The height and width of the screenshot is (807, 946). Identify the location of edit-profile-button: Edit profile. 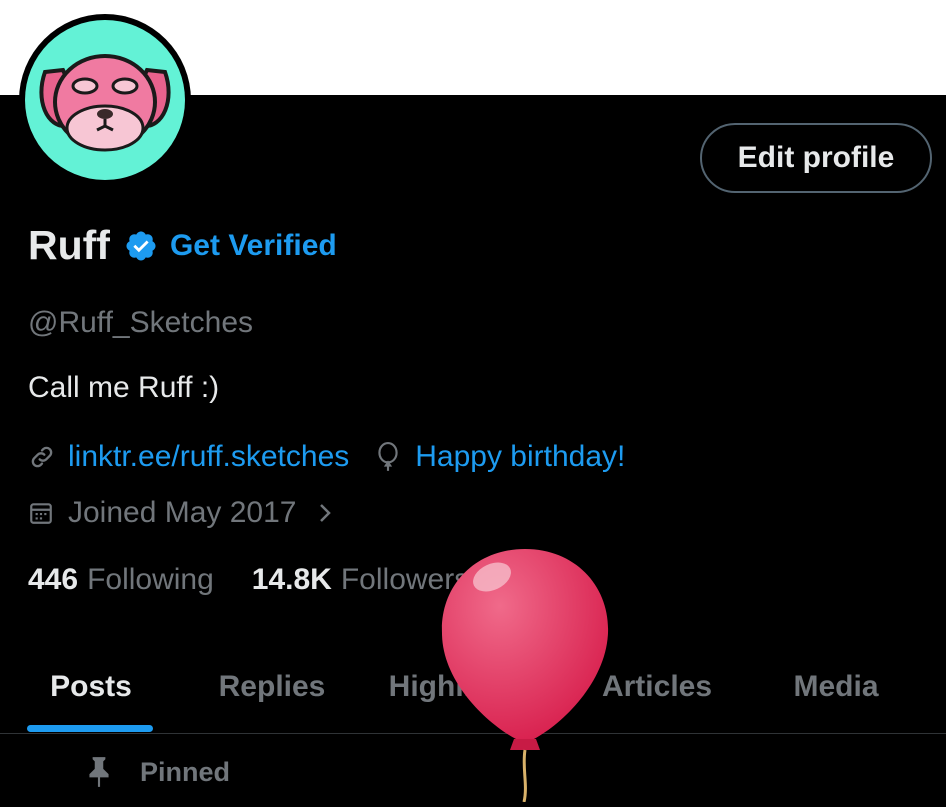
(816, 158).